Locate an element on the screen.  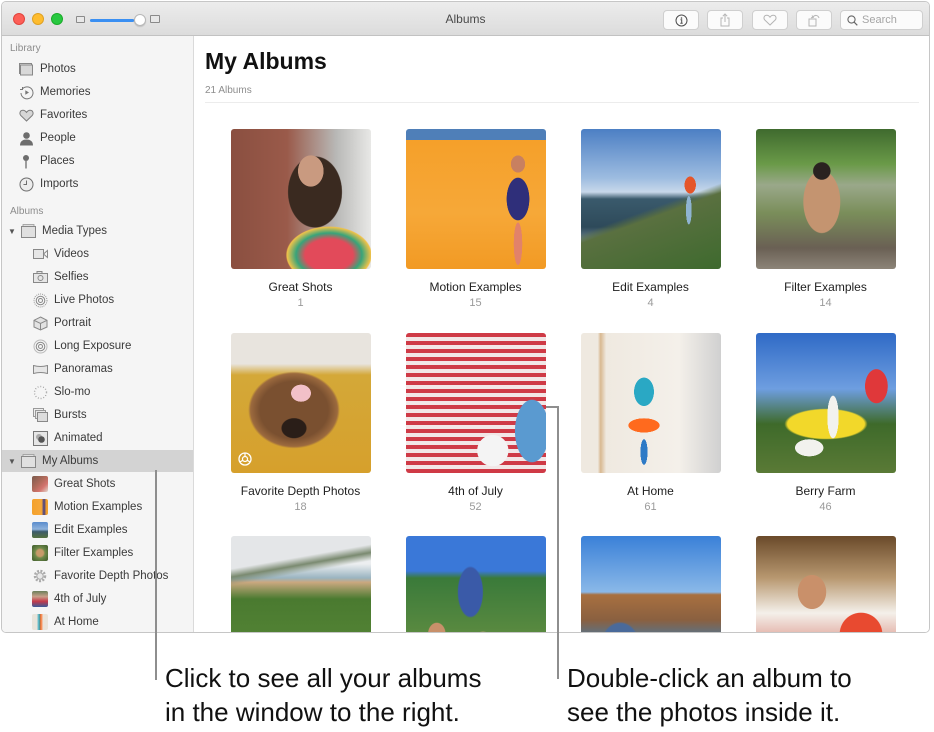
sidebar-item-label: Filter Examples is located at coordinates (94, 553).